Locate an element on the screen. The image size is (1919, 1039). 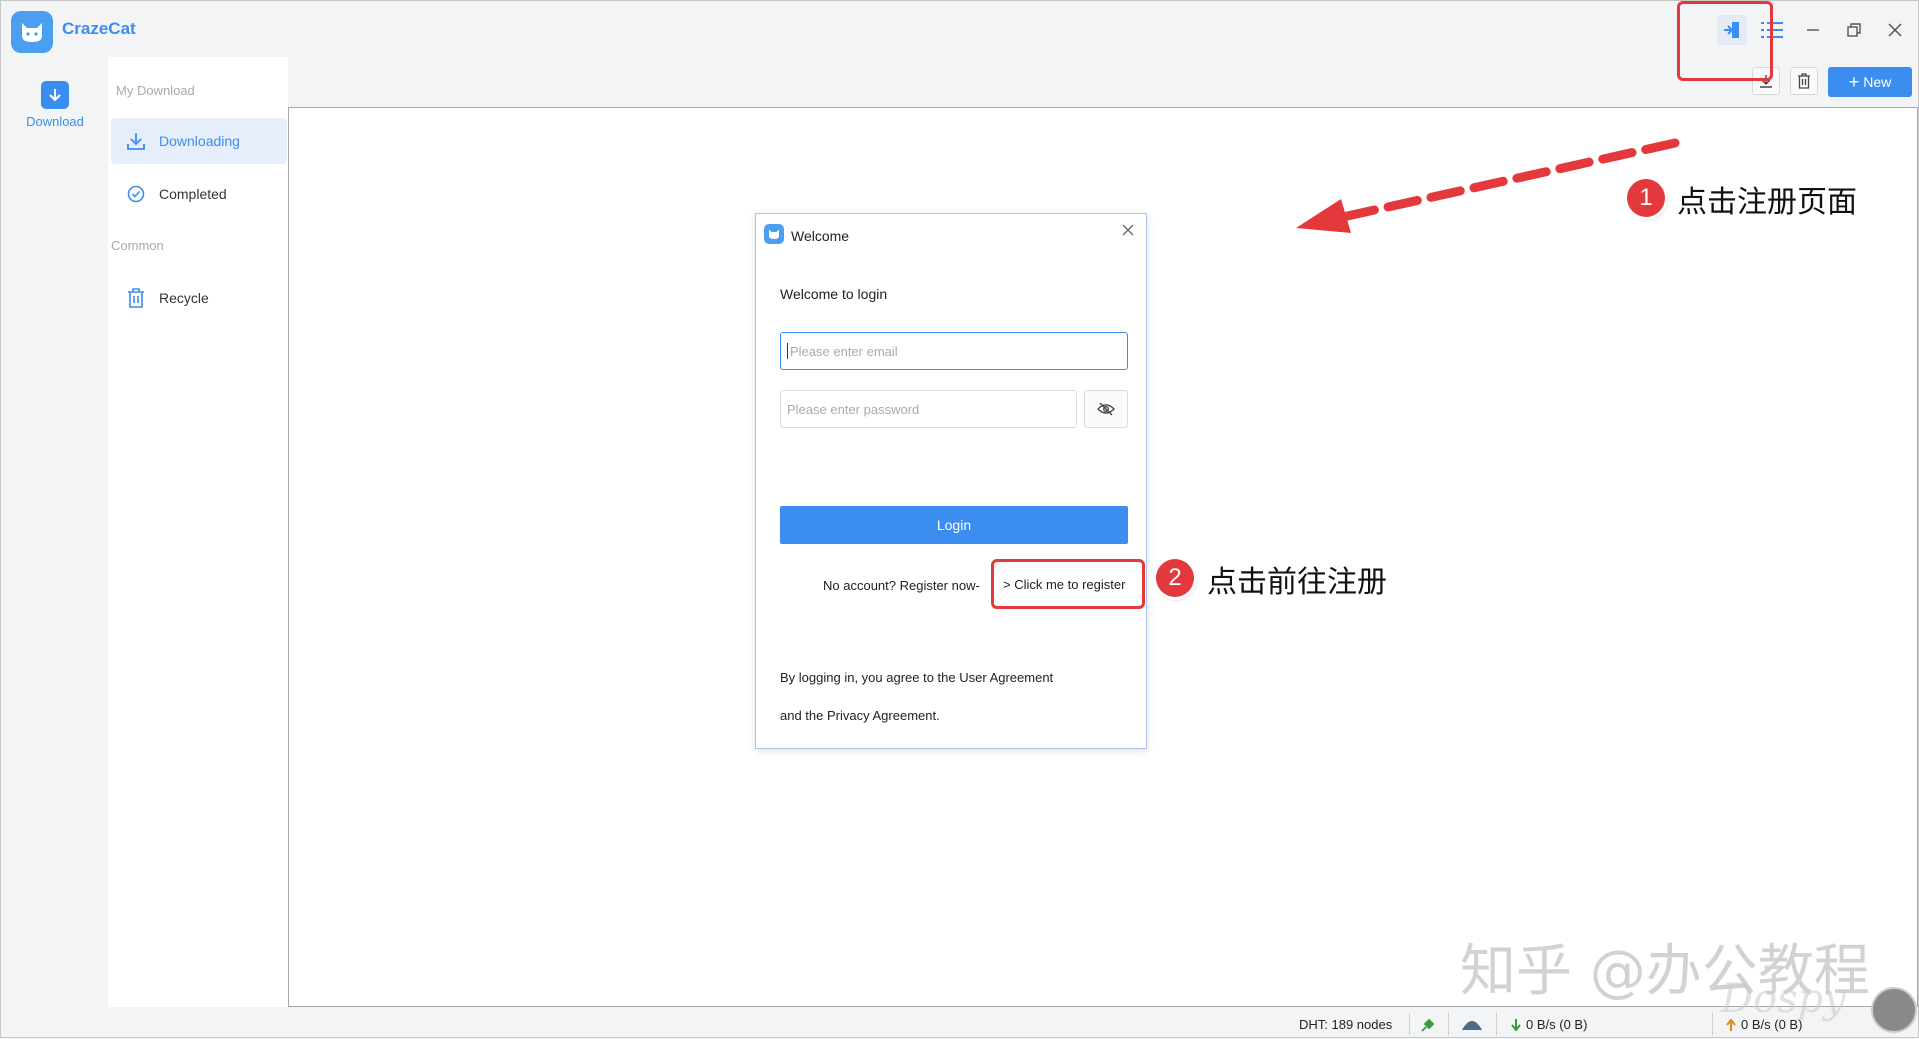
download-speed-arrow-icon is located at coordinates (1516, 1024).